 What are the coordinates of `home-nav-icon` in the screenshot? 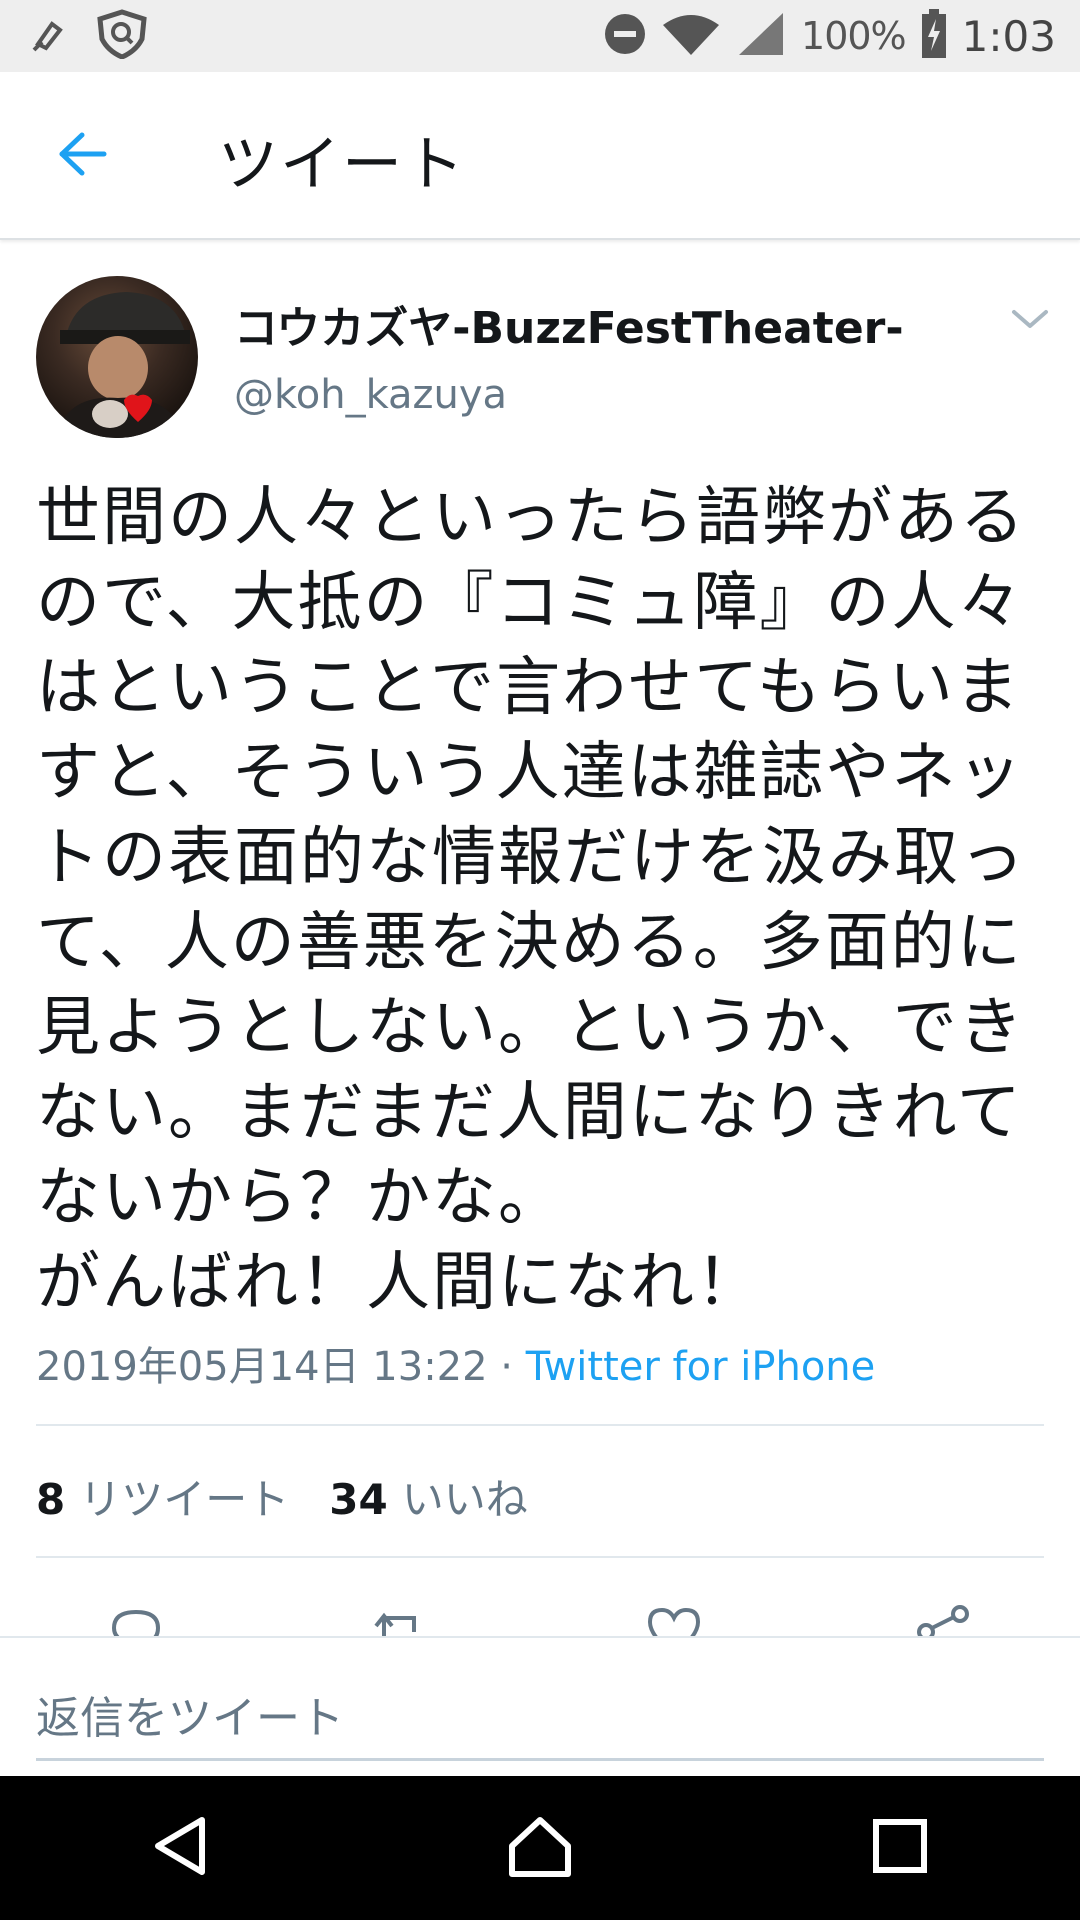 It's located at (540, 1848).